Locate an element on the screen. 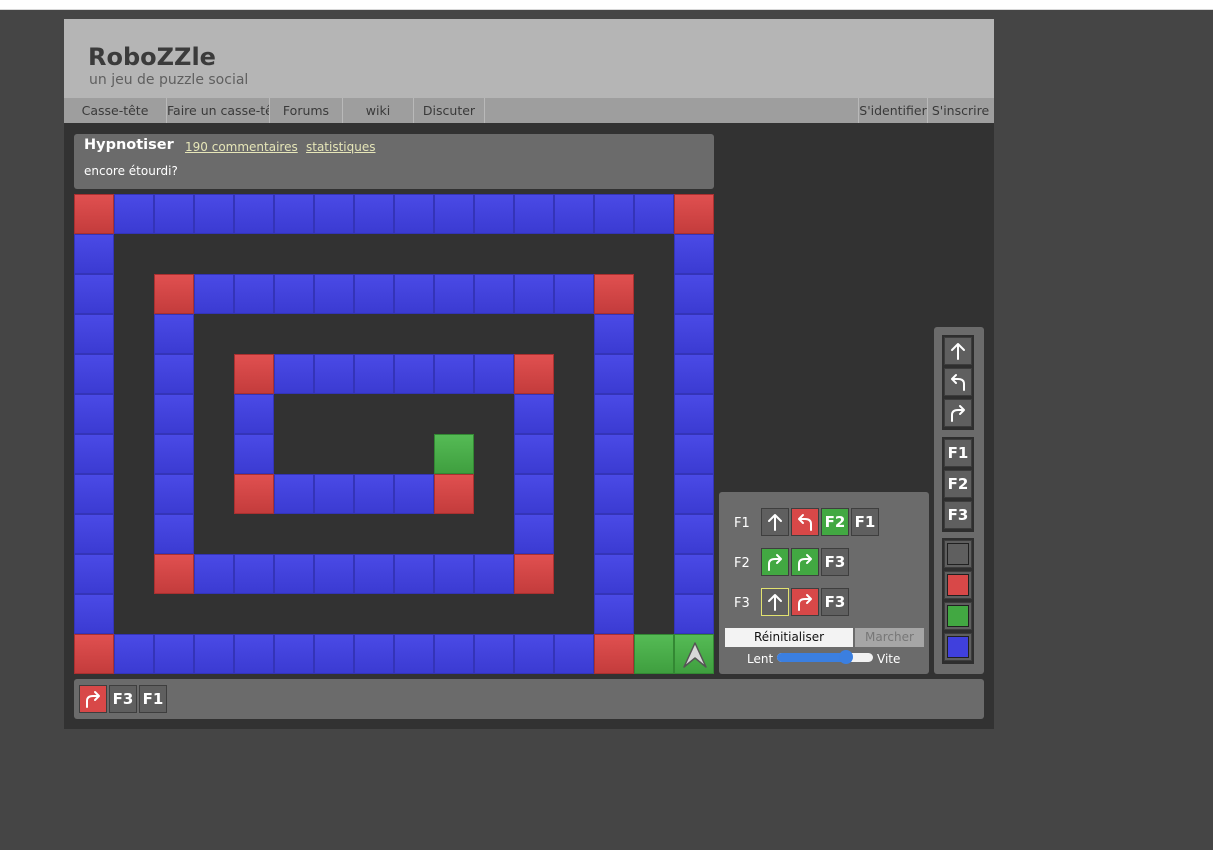 The width and height of the screenshot is (1213, 850). nav-item-wiki: wiki is located at coordinates (378, 110).